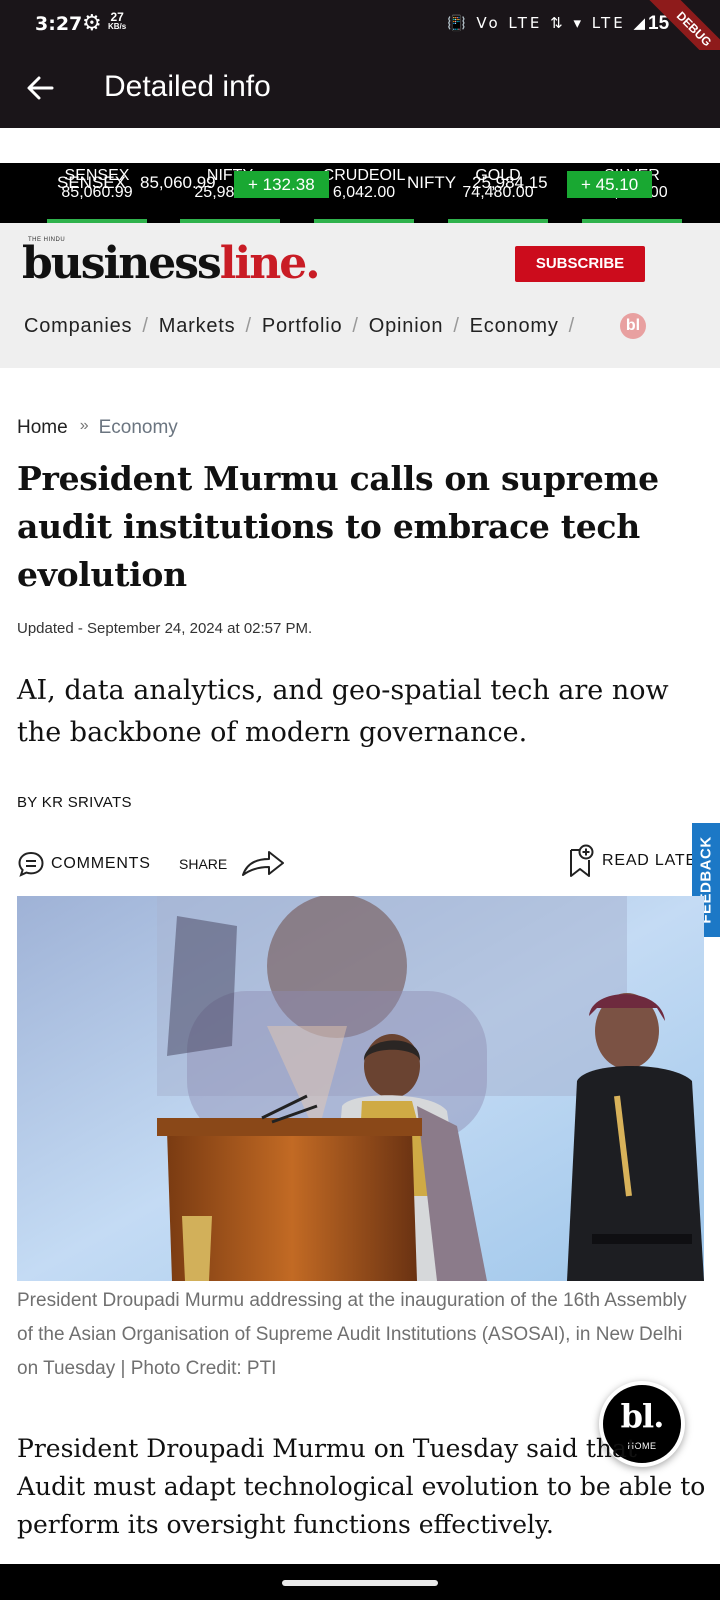  What do you see at coordinates (197, 326) in the screenshot?
I see `nav-item-markets: Markets` at bounding box center [197, 326].